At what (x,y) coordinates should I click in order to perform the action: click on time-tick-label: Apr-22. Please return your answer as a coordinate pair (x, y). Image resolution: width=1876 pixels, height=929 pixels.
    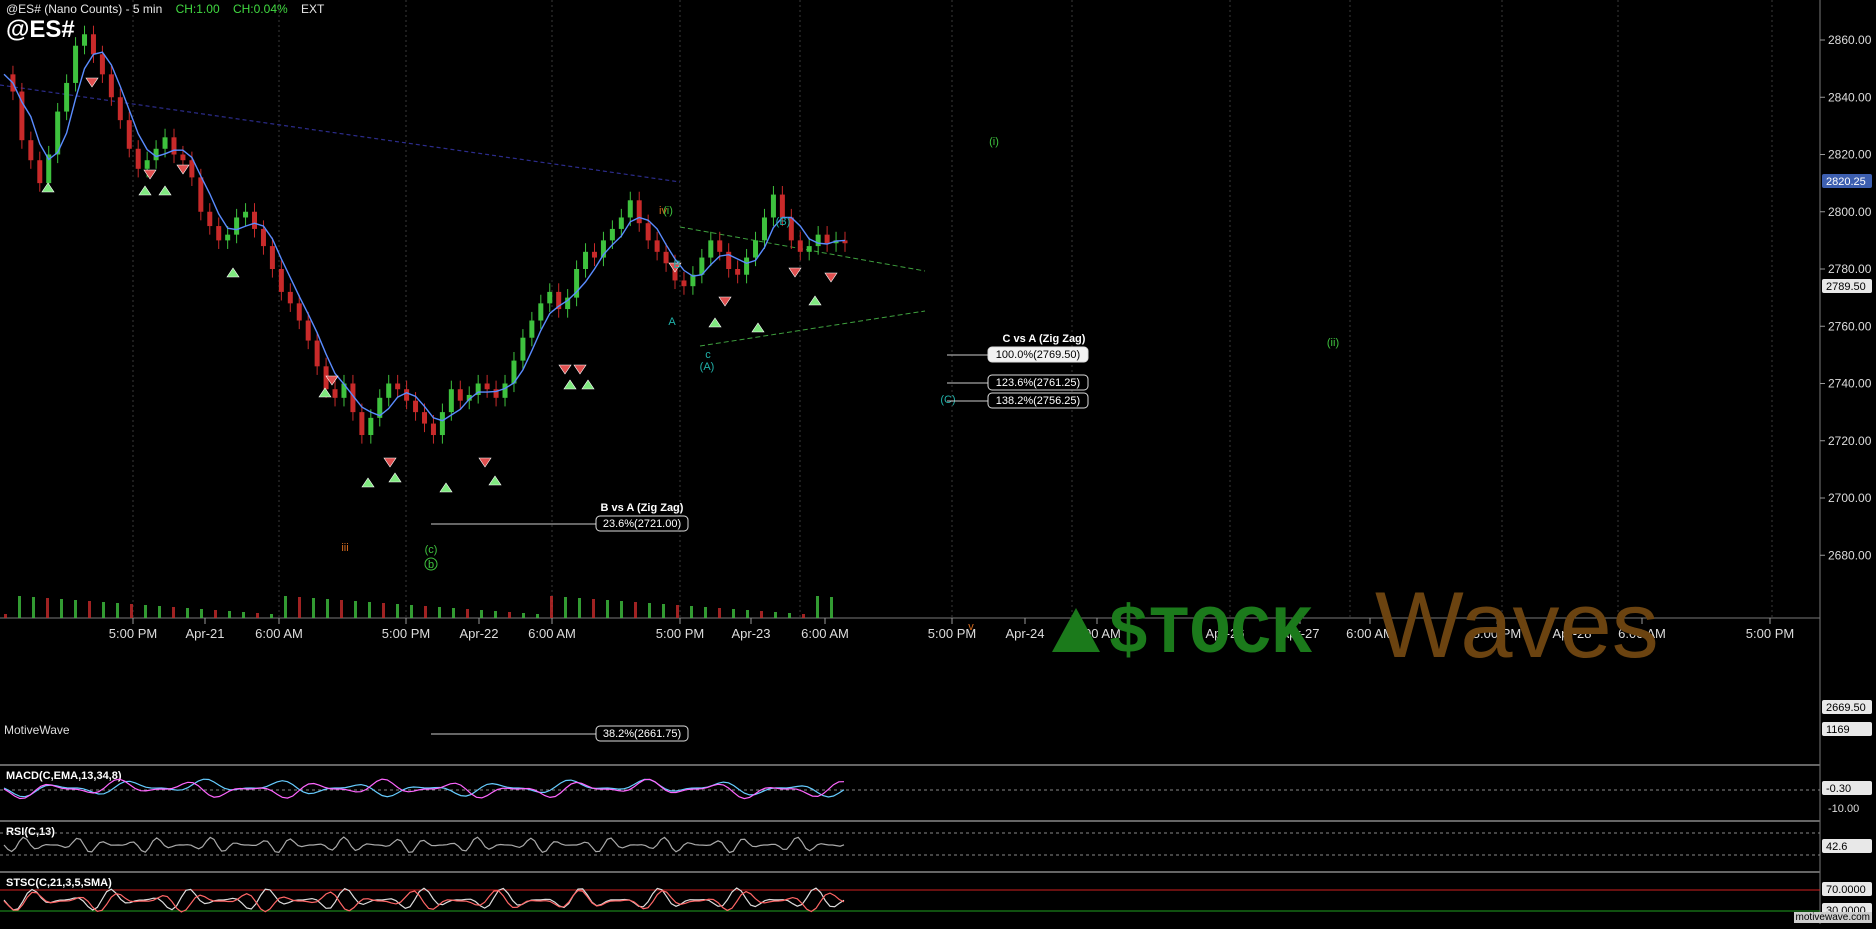
    Looking at the image, I should click on (478, 633).